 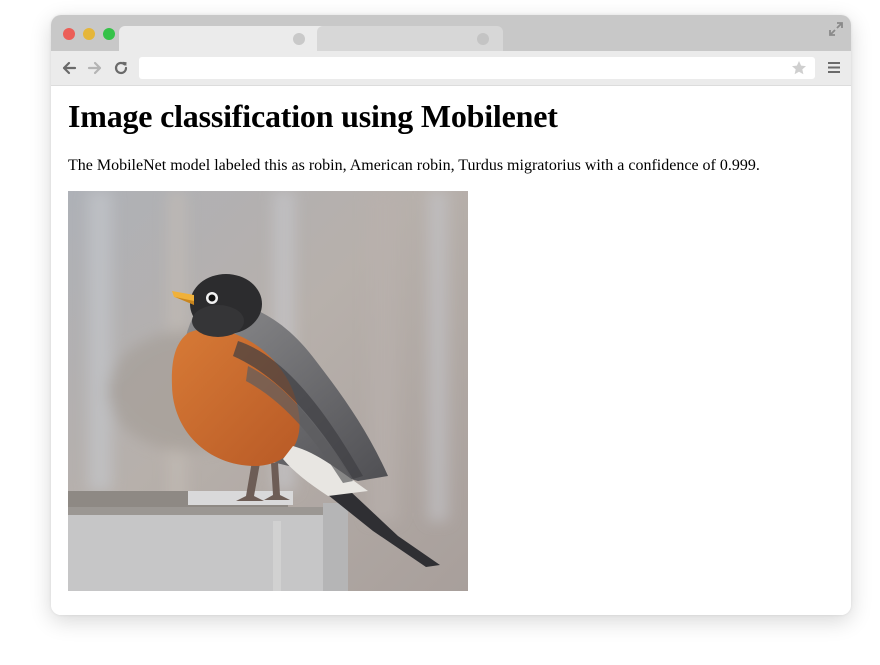 What do you see at coordinates (410, 38) in the screenshot?
I see `tab-inactive` at bounding box center [410, 38].